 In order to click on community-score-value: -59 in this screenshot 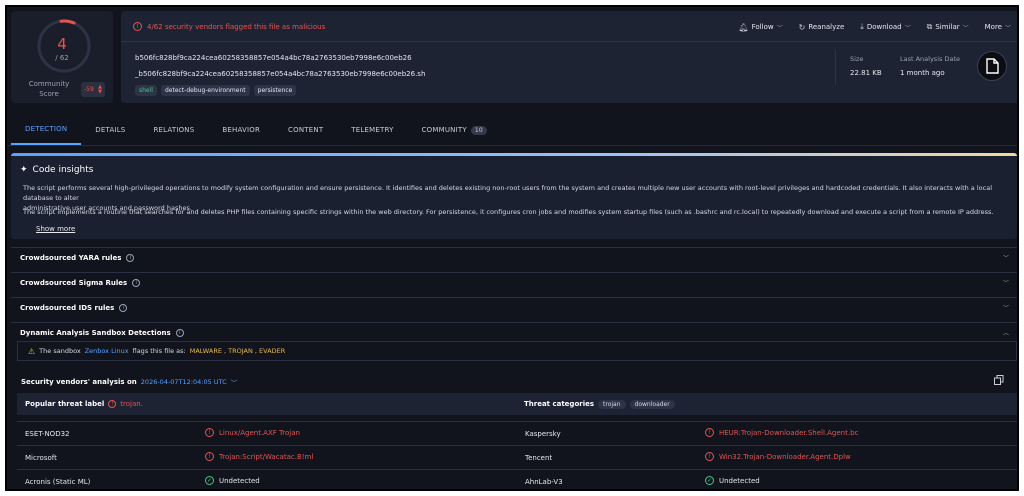, I will do `click(89, 89)`.